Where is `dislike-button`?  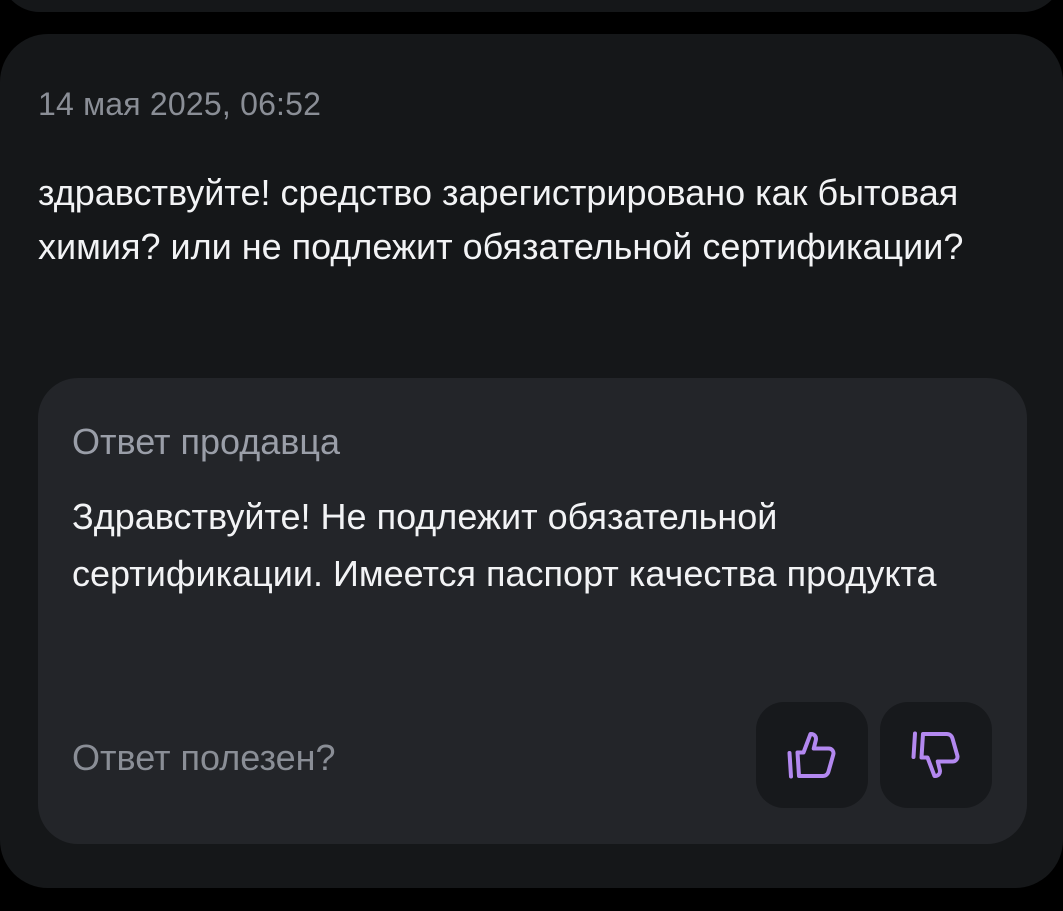
dislike-button is located at coordinates (936, 755).